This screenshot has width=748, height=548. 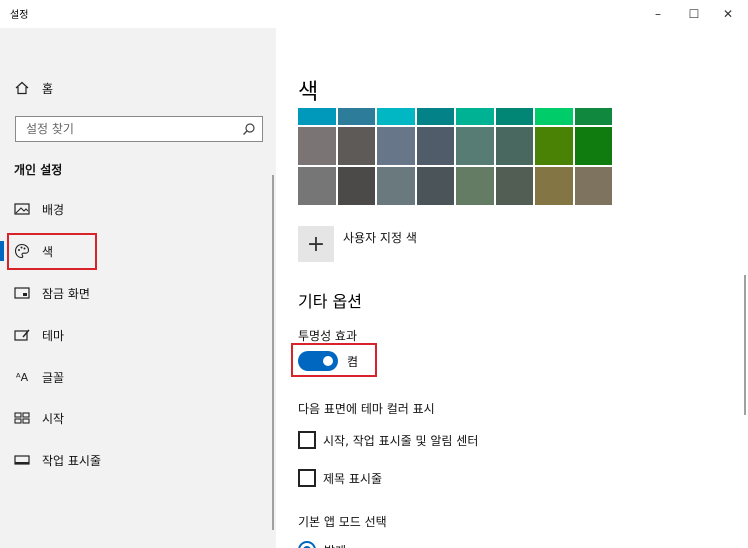 What do you see at coordinates (328, 361) in the screenshot?
I see `toggle-knob` at bounding box center [328, 361].